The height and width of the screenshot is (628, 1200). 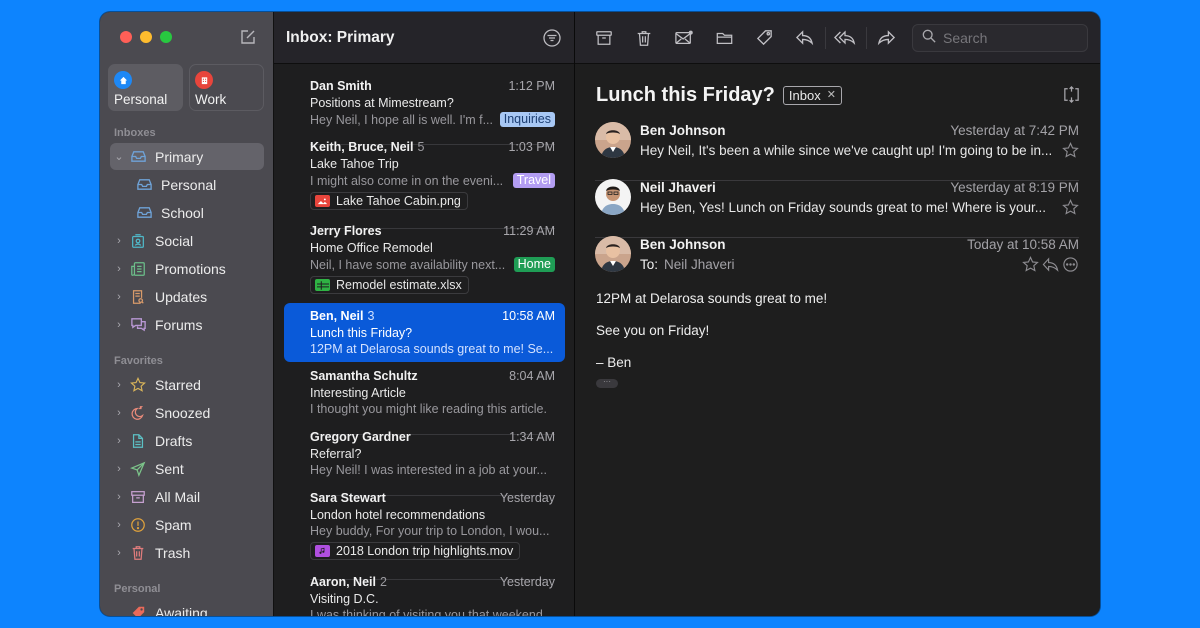 I want to click on account-label: Work, so click(x=211, y=99).